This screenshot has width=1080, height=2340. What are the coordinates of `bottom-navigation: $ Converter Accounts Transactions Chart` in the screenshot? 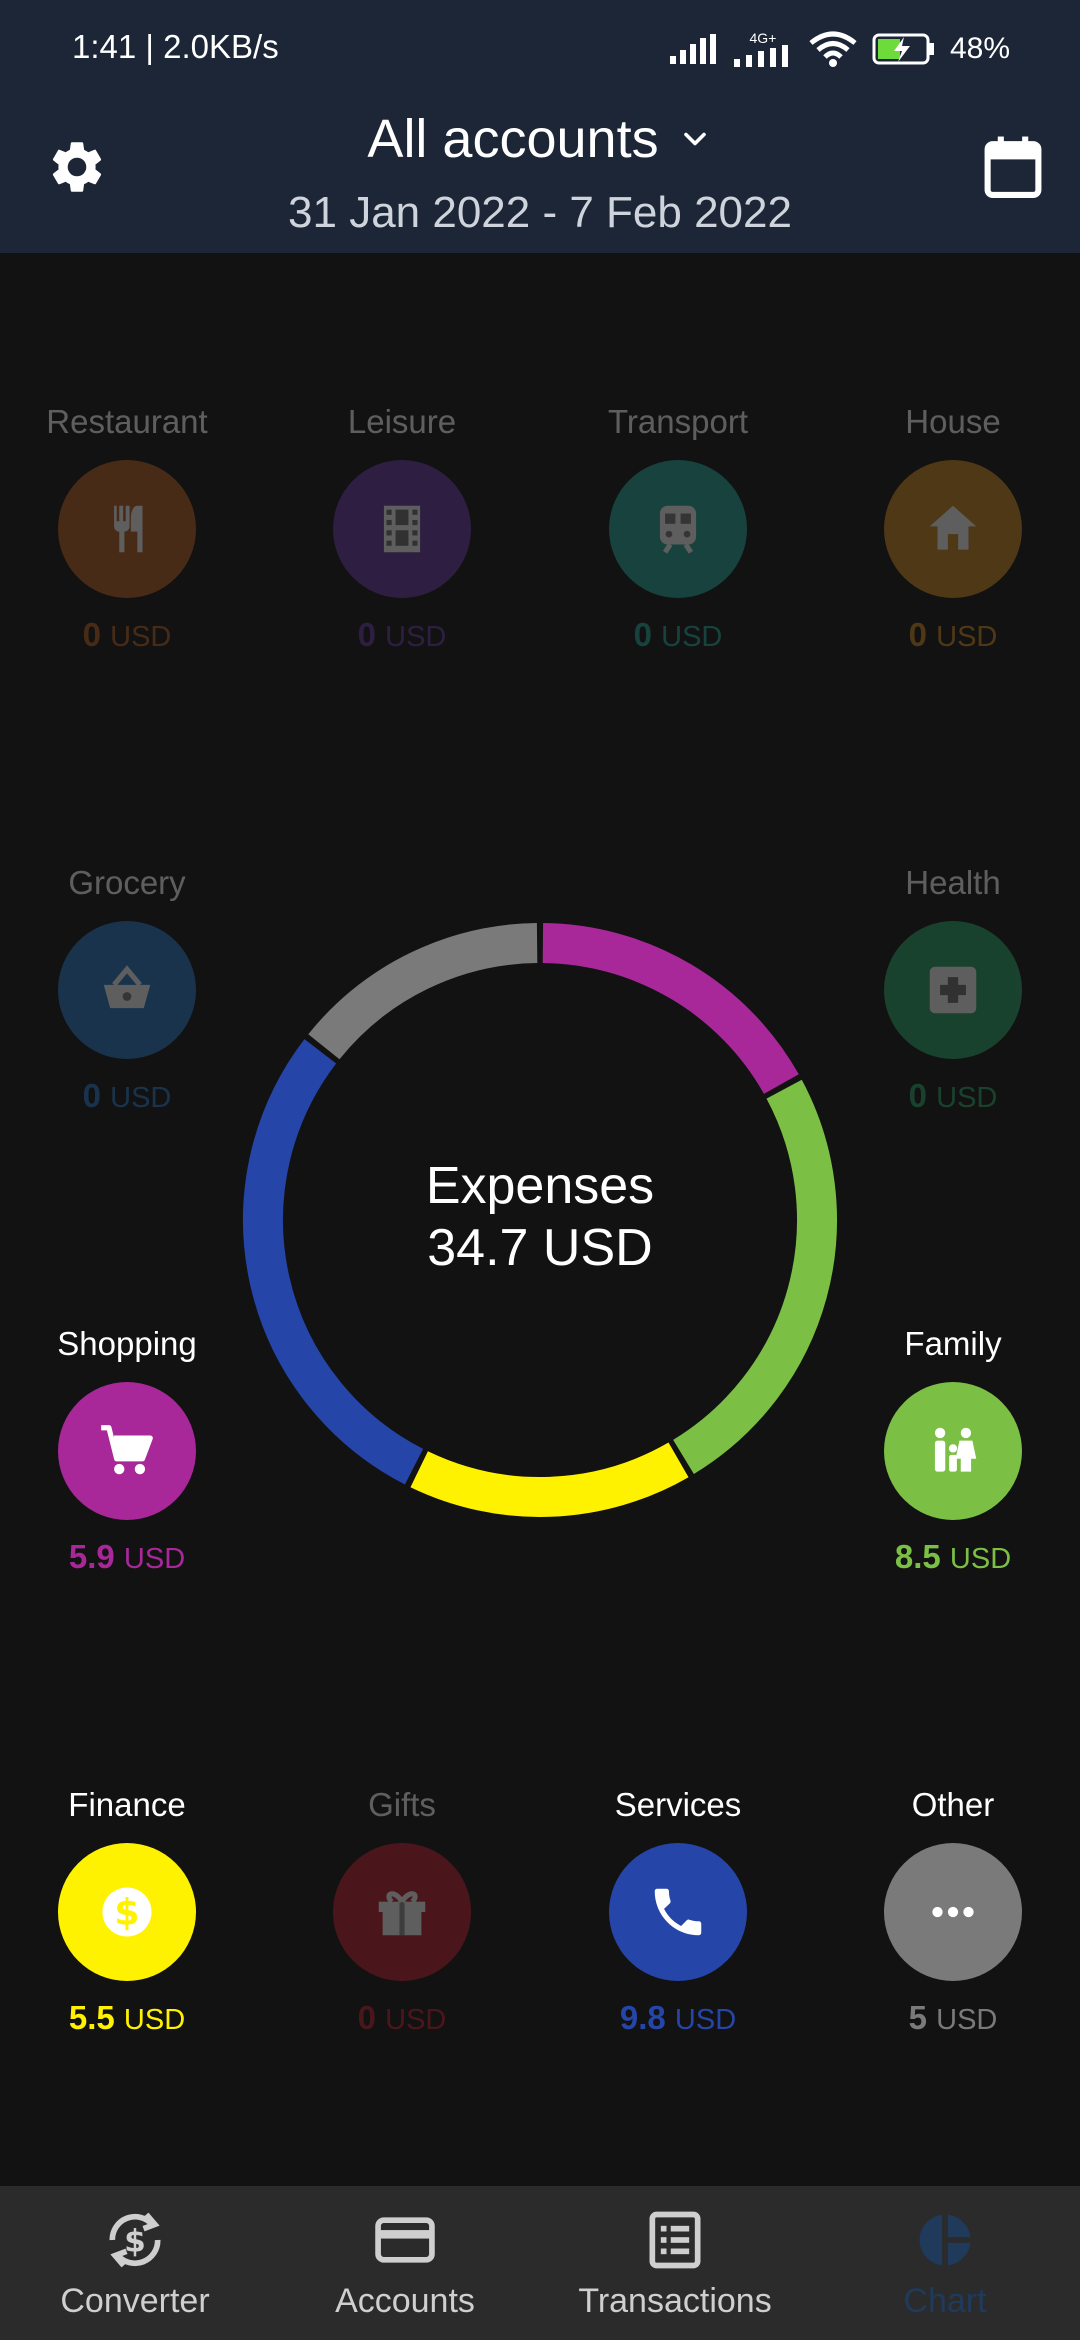 It's located at (540, 2263).